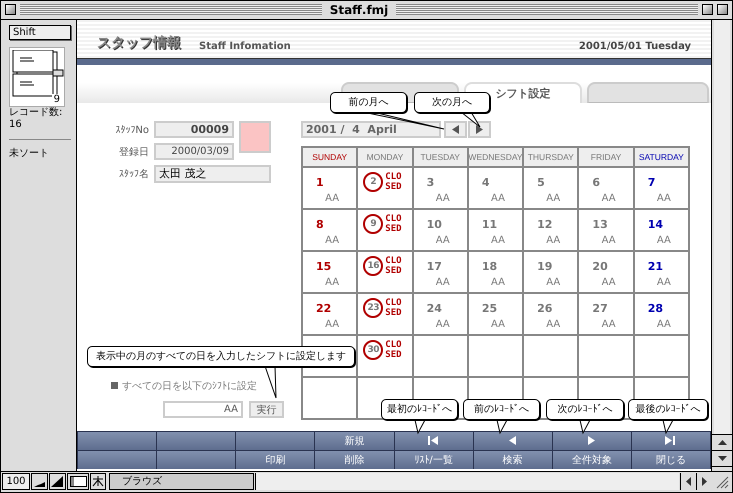 Image resolution: width=733 pixels, height=493 pixels. What do you see at coordinates (371, 129) in the screenshot?
I see `month-field: 2001 / 4 April` at bounding box center [371, 129].